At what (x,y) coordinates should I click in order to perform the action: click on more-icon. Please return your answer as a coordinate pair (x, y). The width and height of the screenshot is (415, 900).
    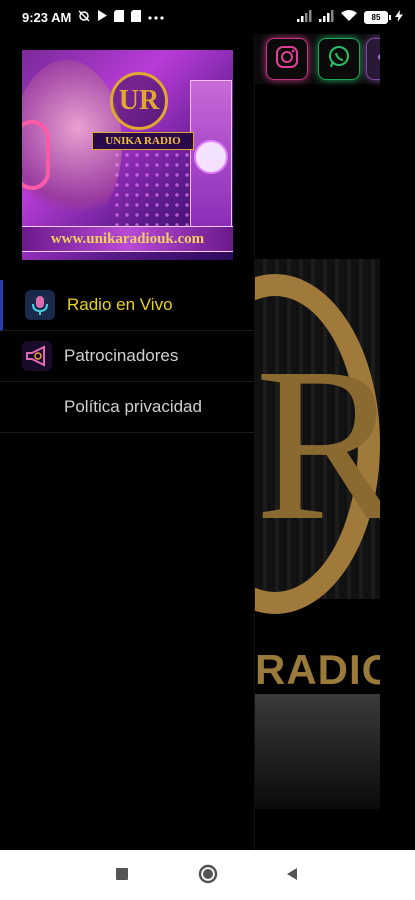
    Looking at the image, I should click on (156, 17).